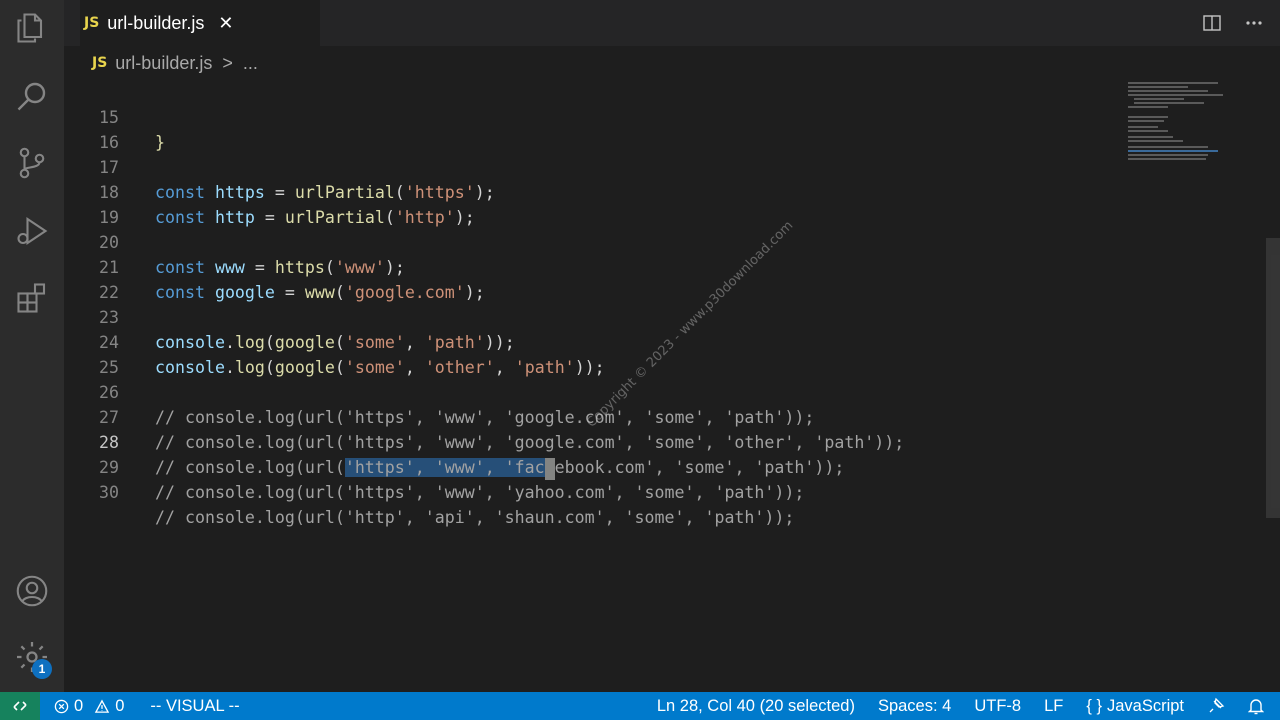 The width and height of the screenshot is (1280, 720). Describe the element at coordinates (756, 706) in the screenshot. I see `cursor-position: Ln 28, Col 40 (20 selected)` at that location.